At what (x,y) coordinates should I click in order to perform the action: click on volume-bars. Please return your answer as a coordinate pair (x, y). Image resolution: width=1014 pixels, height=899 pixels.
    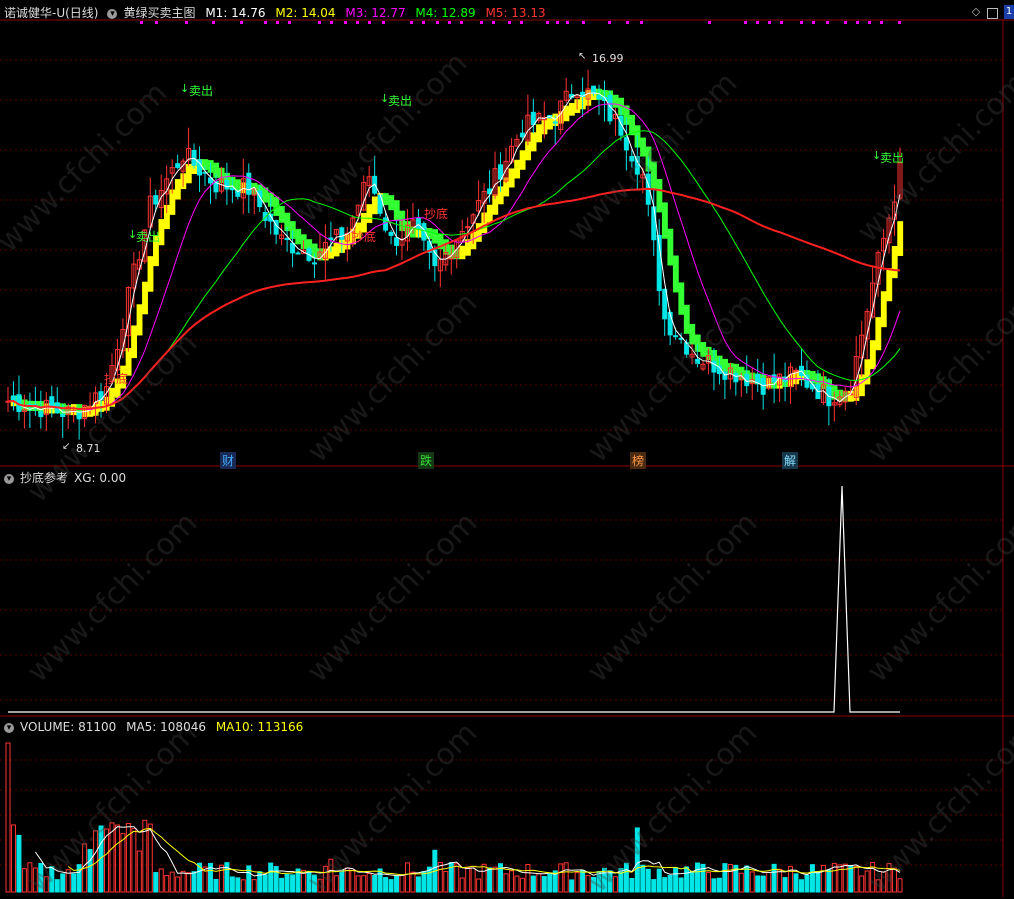
    Looking at the image, I should click on (454, 817).